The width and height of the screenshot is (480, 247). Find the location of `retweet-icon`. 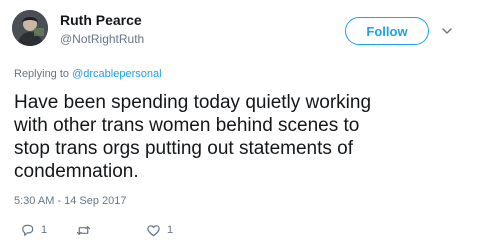

retweet-icon is located at coordinates (83, 230).